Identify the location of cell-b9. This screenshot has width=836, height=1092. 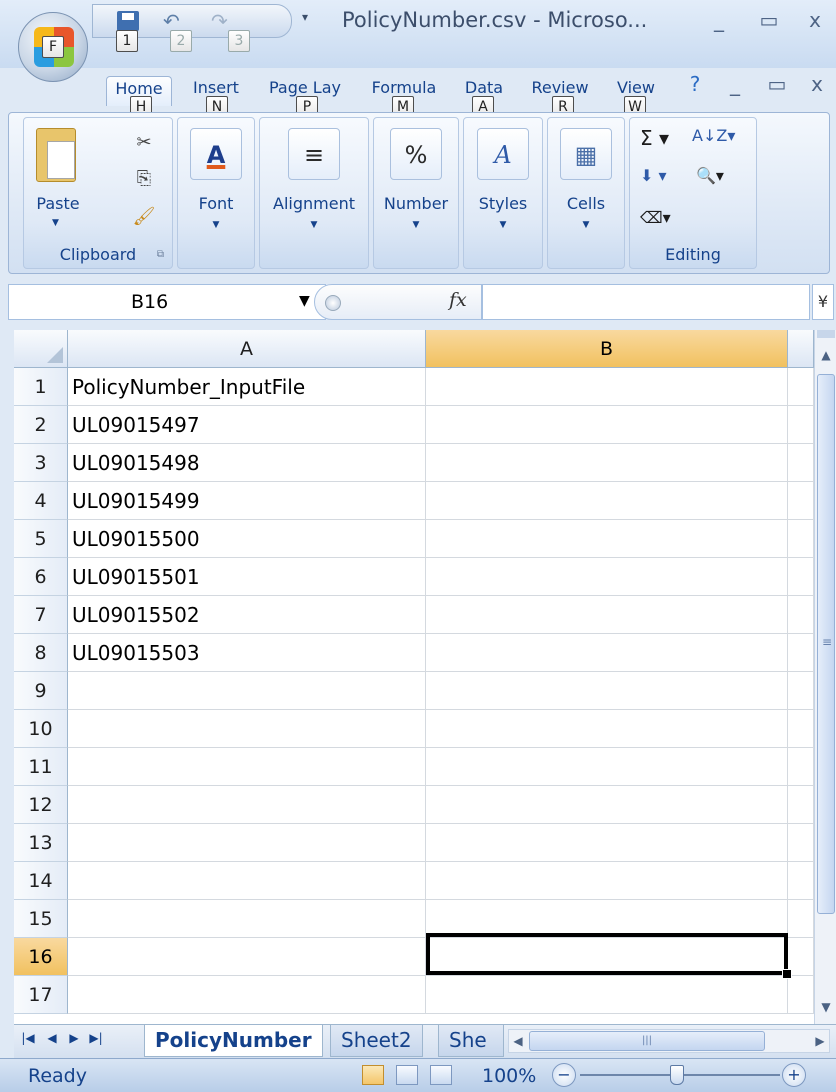
(607, 691).